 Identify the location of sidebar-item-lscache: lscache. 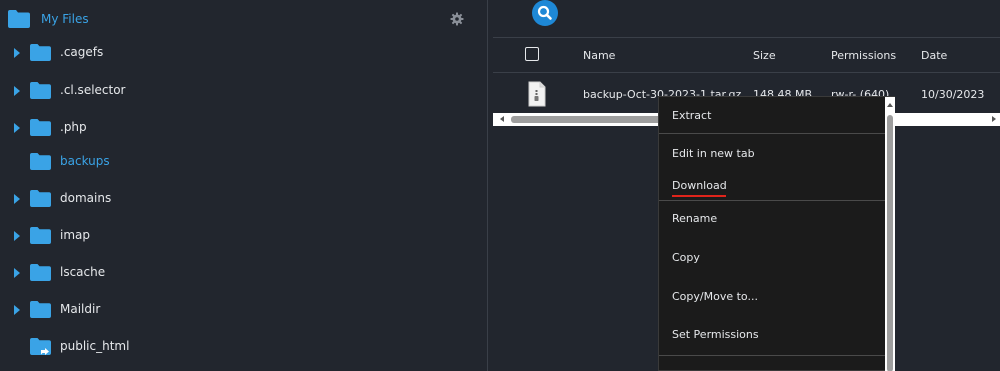
(244, 274).